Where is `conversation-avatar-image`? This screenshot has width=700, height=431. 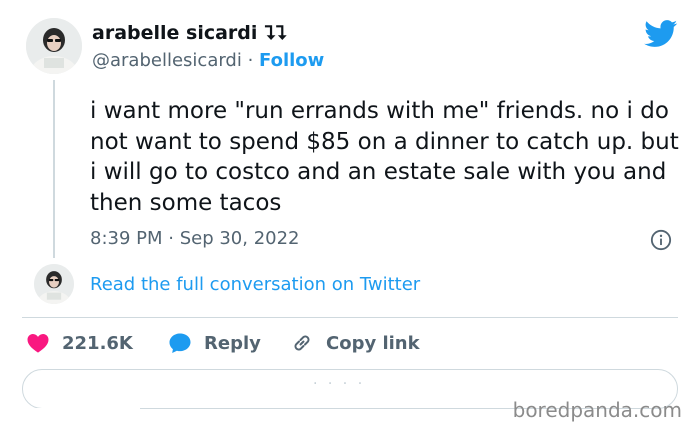 conversation-avatar-image is located at coordinates (54, 284).